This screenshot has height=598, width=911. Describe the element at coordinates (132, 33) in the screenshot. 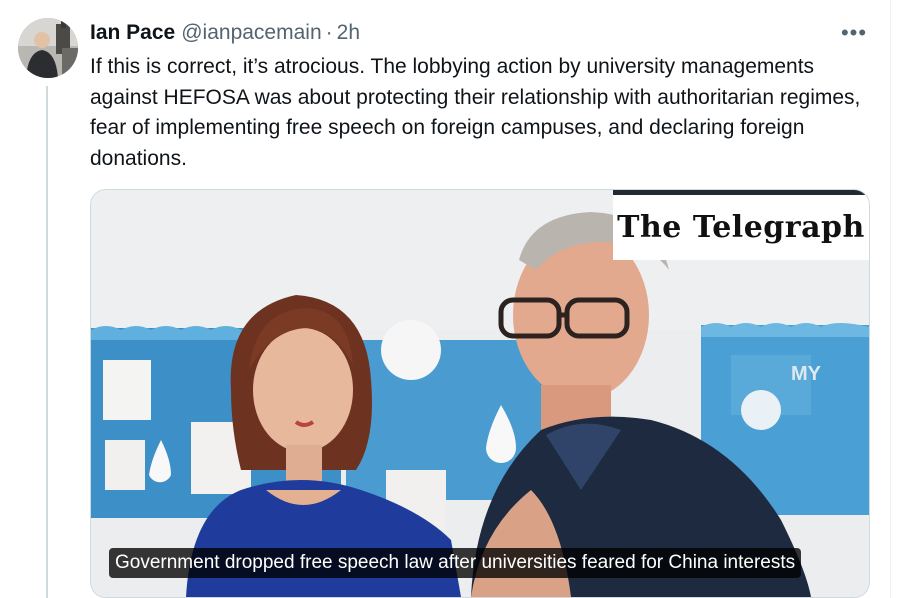

I see `author-name: Ian Pace` at that location.